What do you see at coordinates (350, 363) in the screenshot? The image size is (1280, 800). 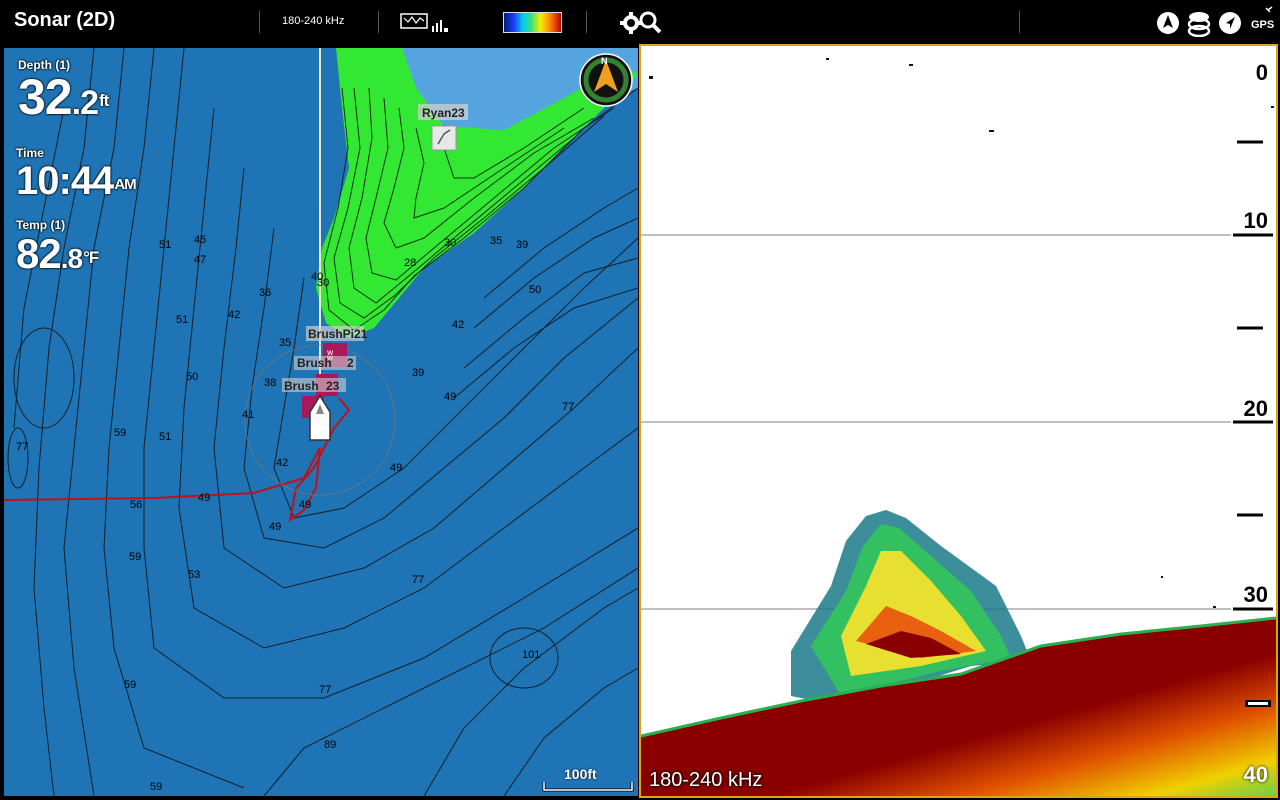 I see `svg-text: 2` at bounding box center [350, 363].